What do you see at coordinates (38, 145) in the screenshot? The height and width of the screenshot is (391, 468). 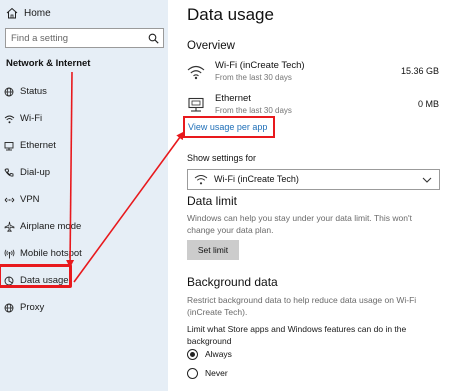 I see `sidebar-item-label: Ethernet` at bounding box center [38, 145].